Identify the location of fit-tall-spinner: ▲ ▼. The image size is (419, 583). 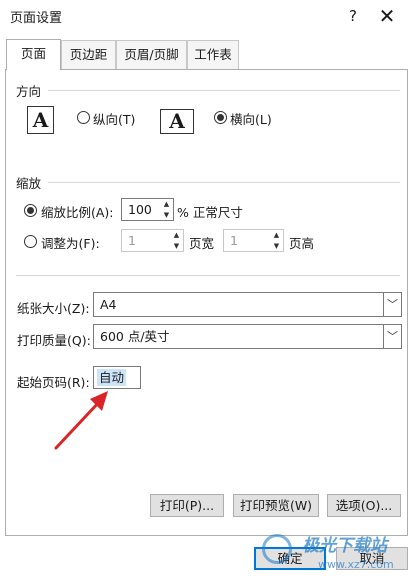
(277, 240).